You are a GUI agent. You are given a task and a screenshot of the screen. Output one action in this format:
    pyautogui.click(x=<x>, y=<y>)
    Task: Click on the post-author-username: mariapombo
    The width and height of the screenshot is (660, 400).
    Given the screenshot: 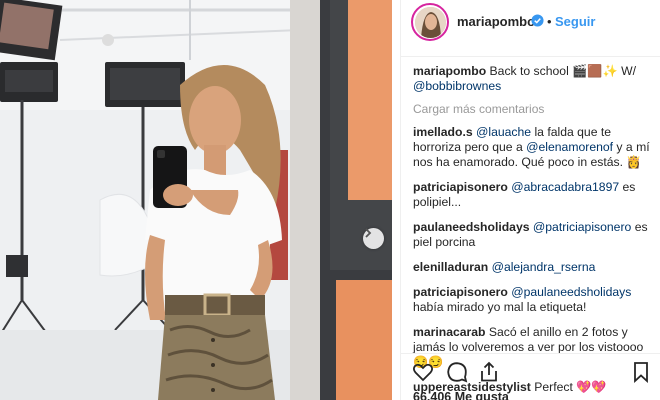 What is the action you would take?
    pyautogui.click(x=496, y=21)
    